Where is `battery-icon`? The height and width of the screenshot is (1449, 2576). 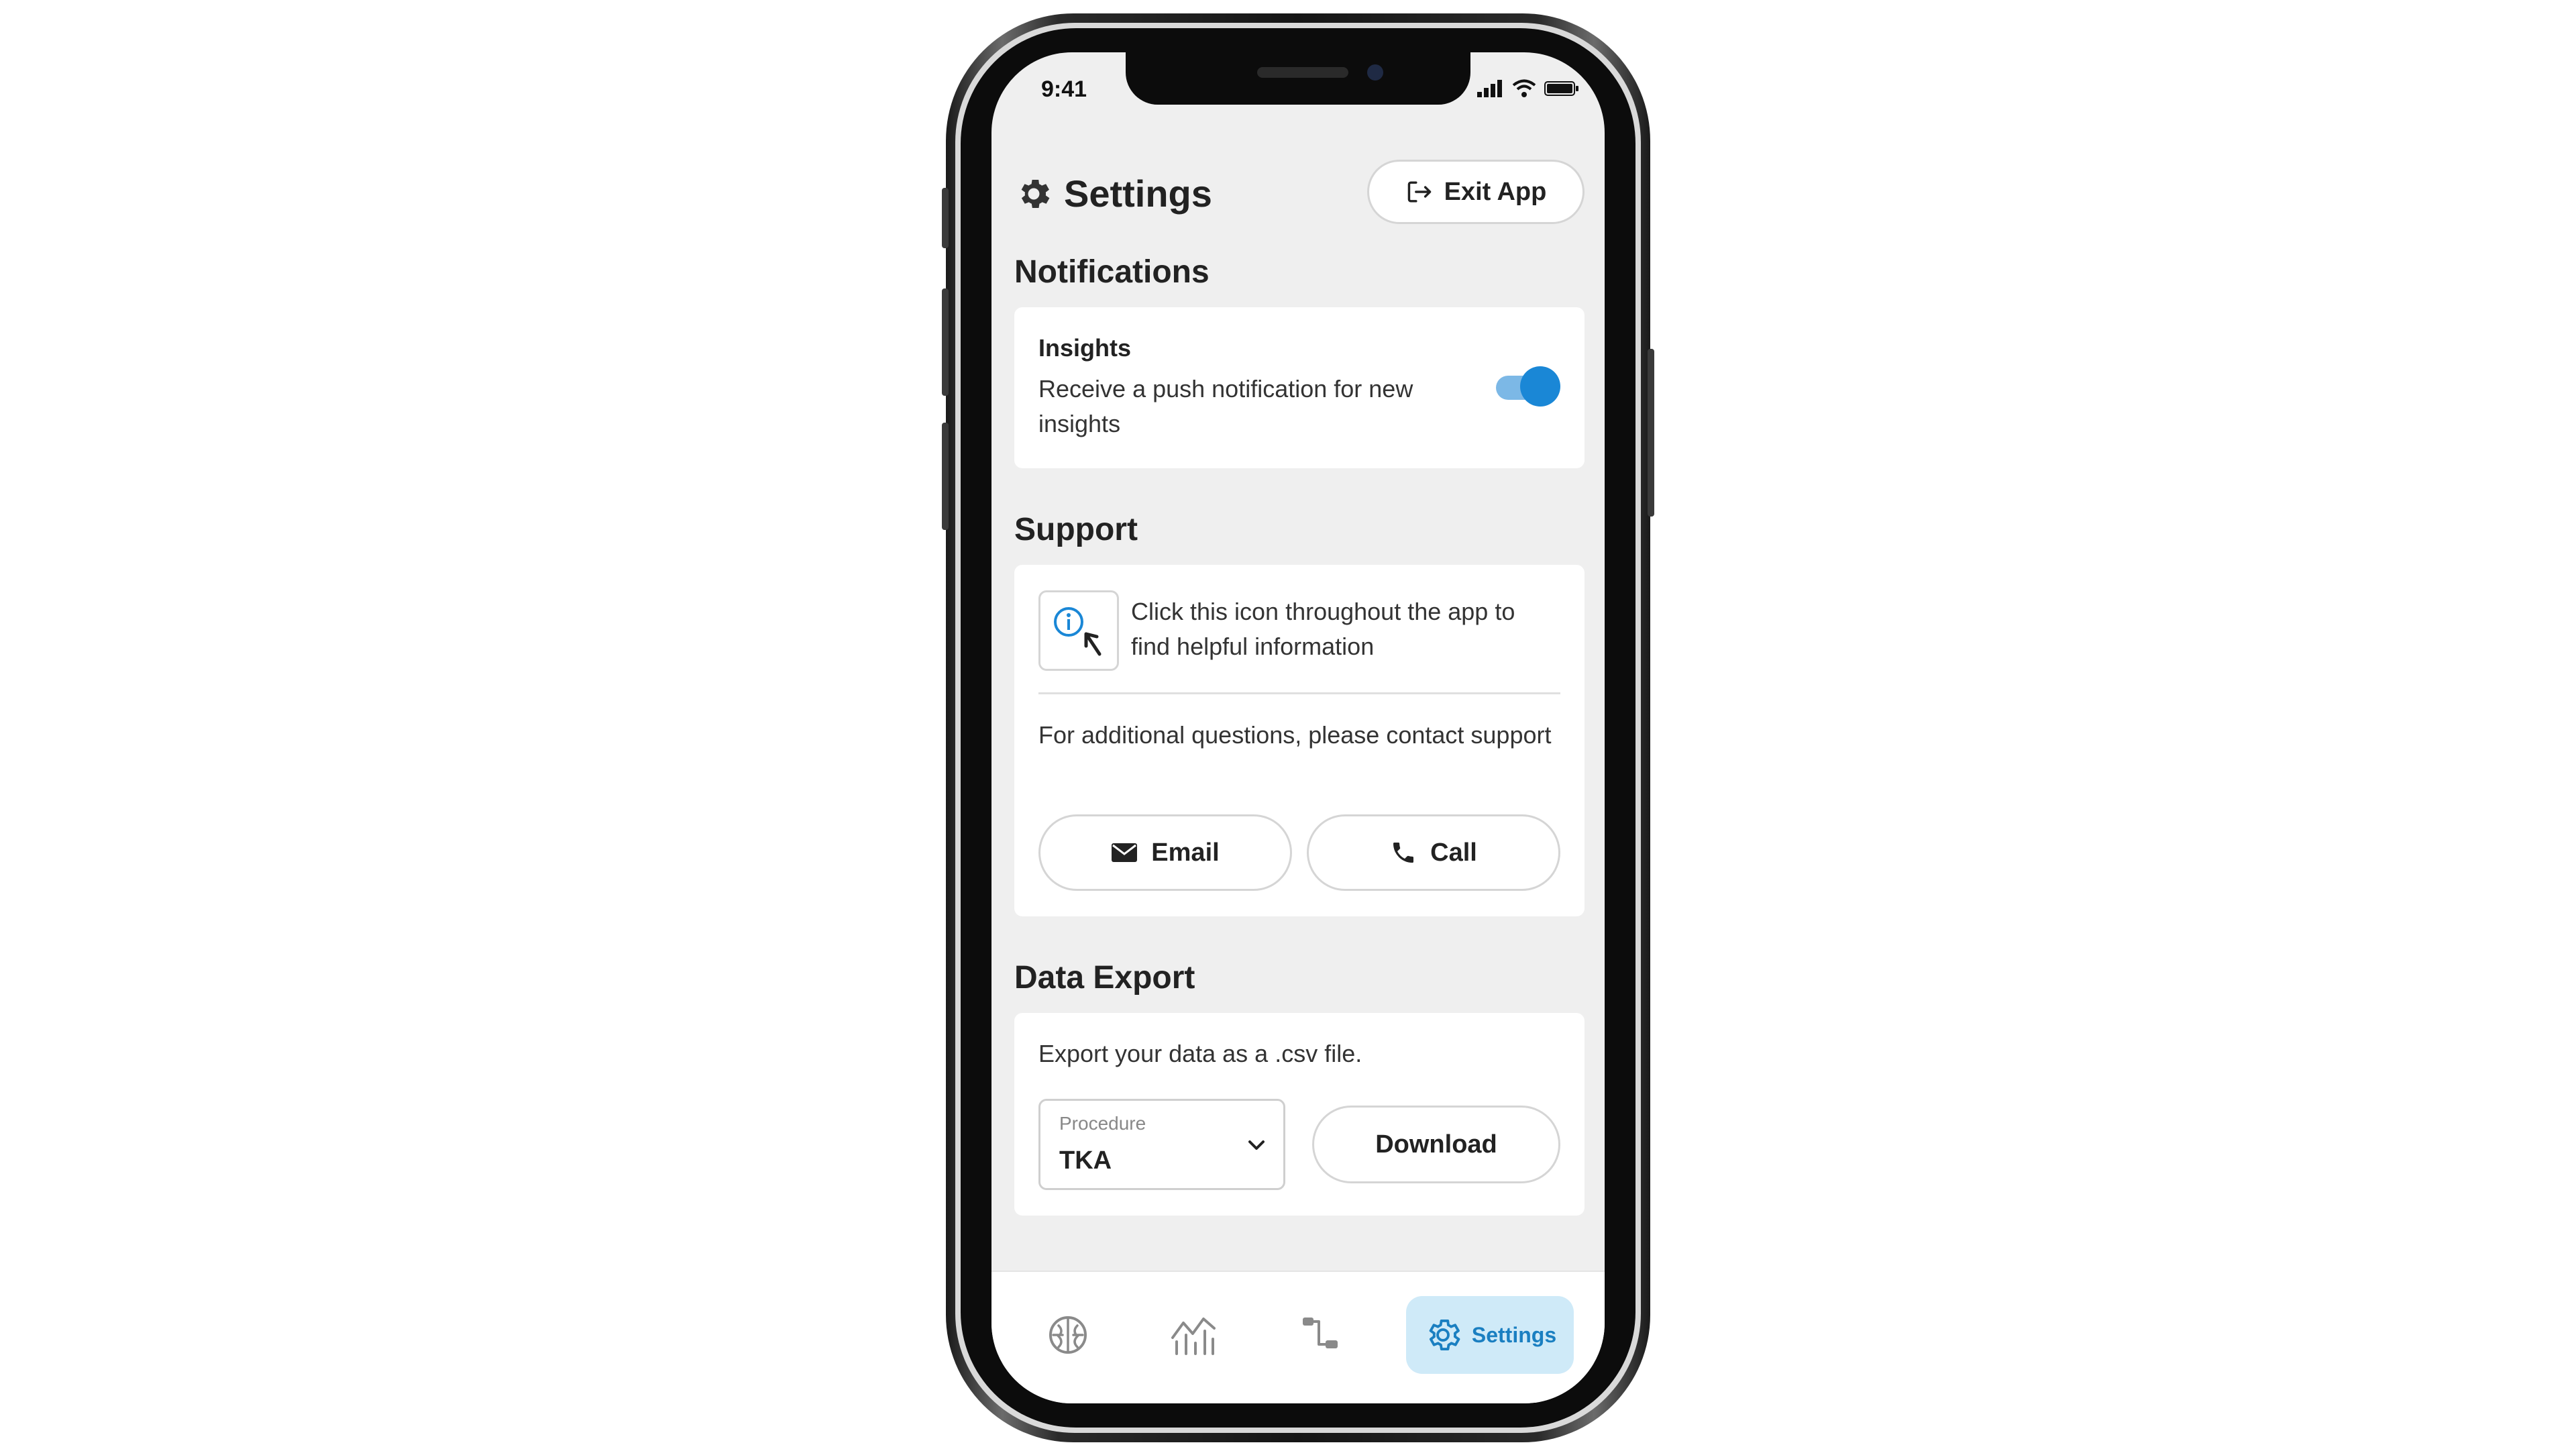 battery-icon is located at coordinates (1561, 88).